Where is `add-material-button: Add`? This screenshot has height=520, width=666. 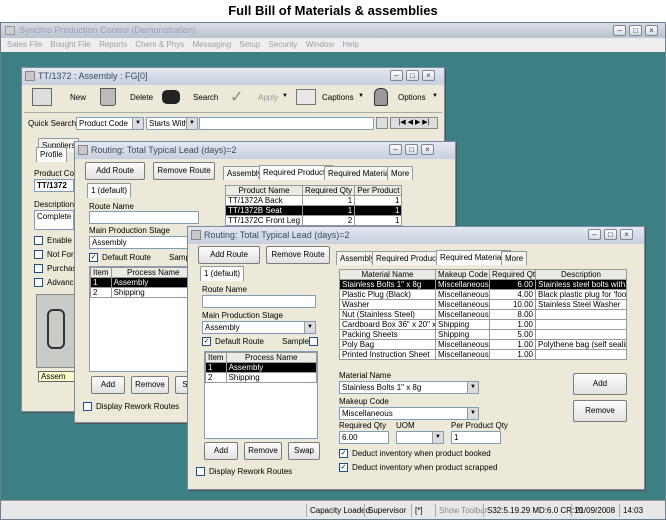
add-material-button: Add is located at coordinates (600, 384).